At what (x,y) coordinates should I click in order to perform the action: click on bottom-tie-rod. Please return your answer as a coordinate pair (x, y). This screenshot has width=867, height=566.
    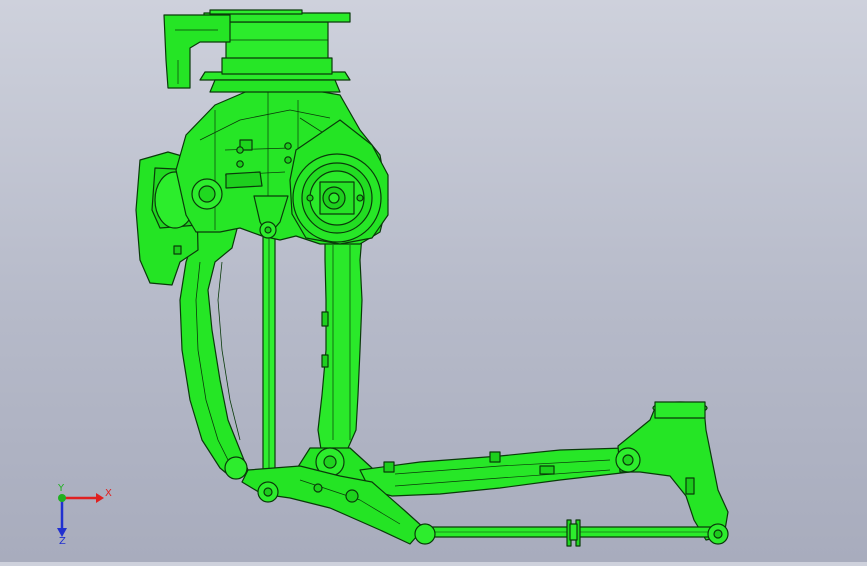
    Looking at the image, I should click on (570, 533).